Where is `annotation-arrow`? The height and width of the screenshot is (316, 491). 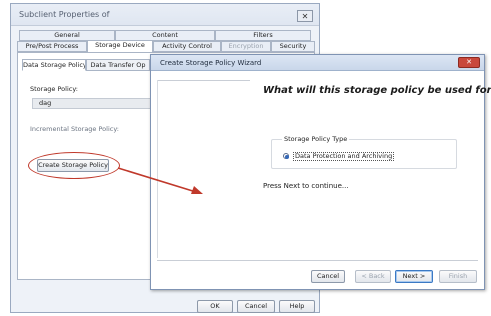
annotation-arrow is located at coordinates (160, 180).